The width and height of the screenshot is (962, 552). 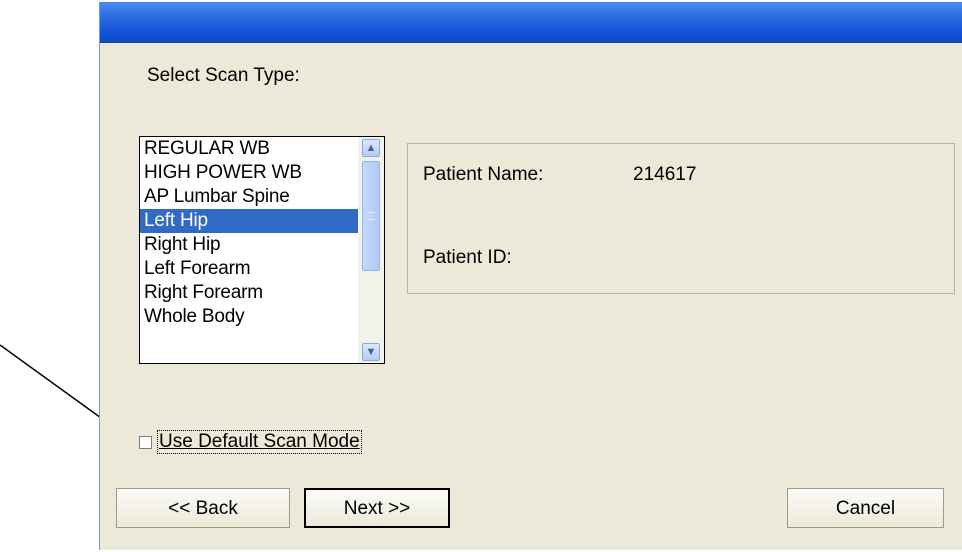 I want to click on cancel-button: Cancel, so click(x=865, y=508).